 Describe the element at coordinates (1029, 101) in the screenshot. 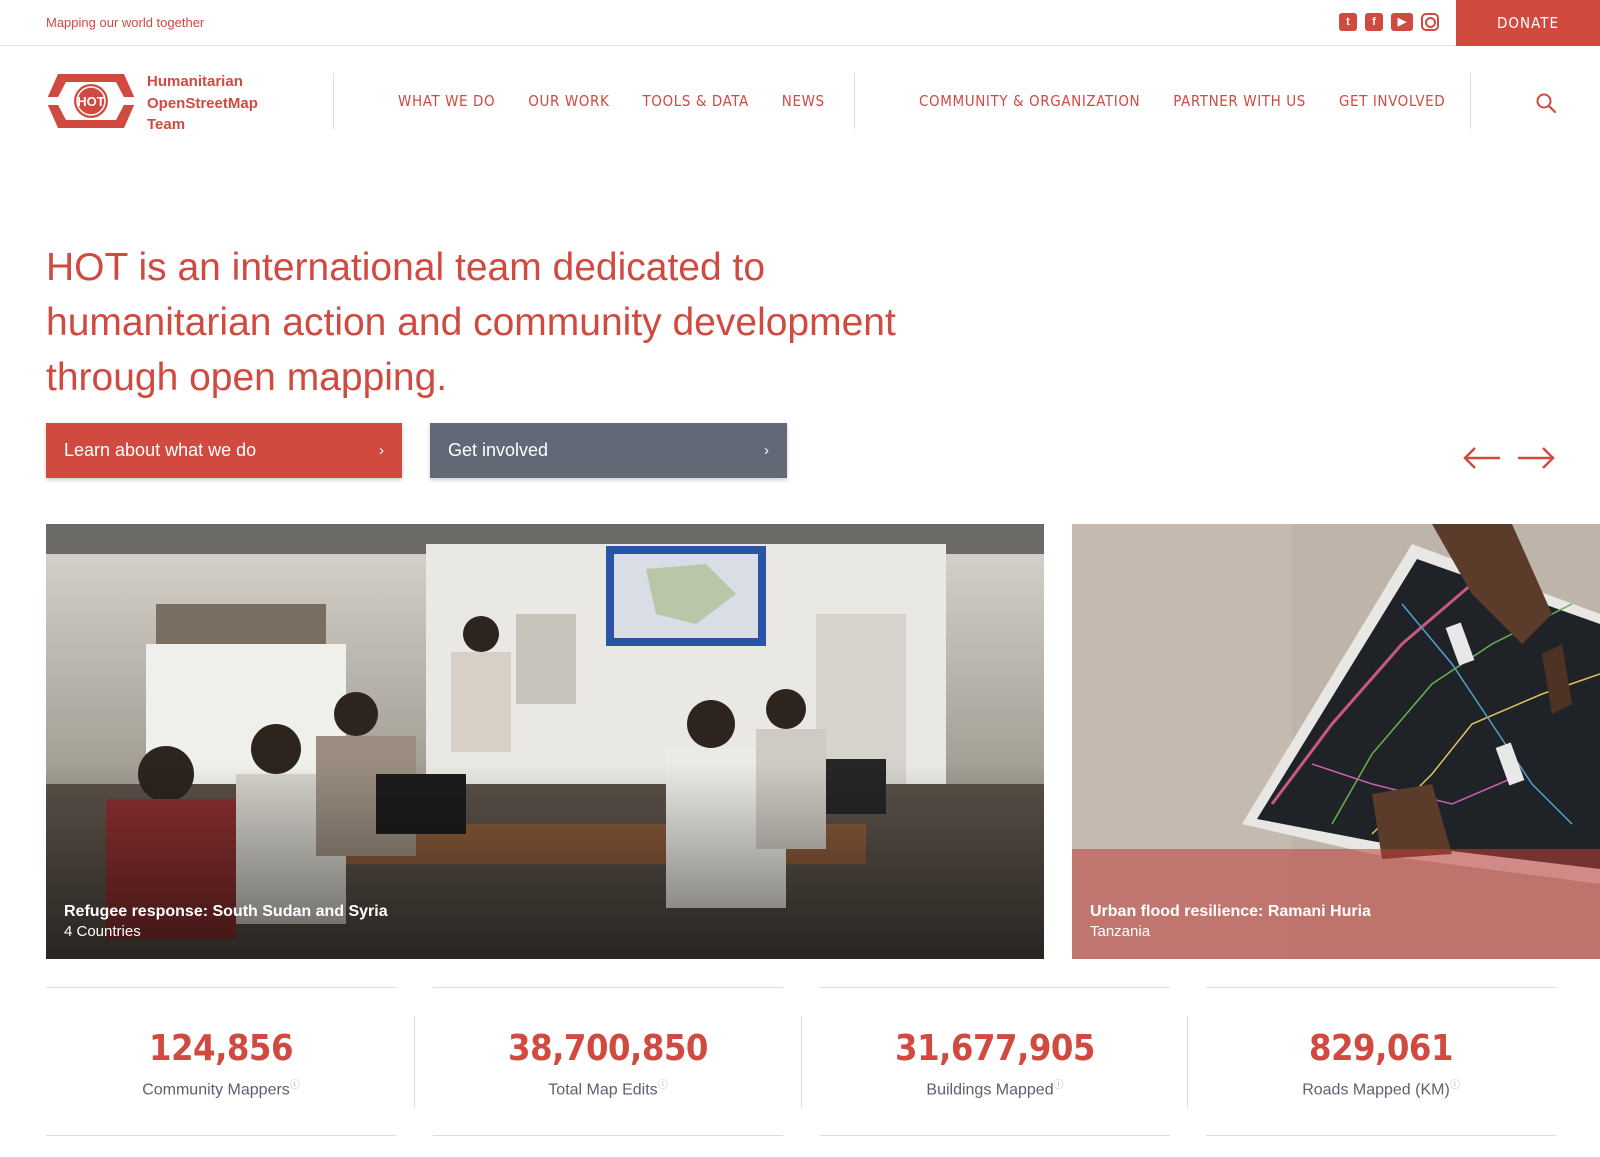

I see `nav-community-organization: COMMUNITY & ORGANIZATION` at that location.